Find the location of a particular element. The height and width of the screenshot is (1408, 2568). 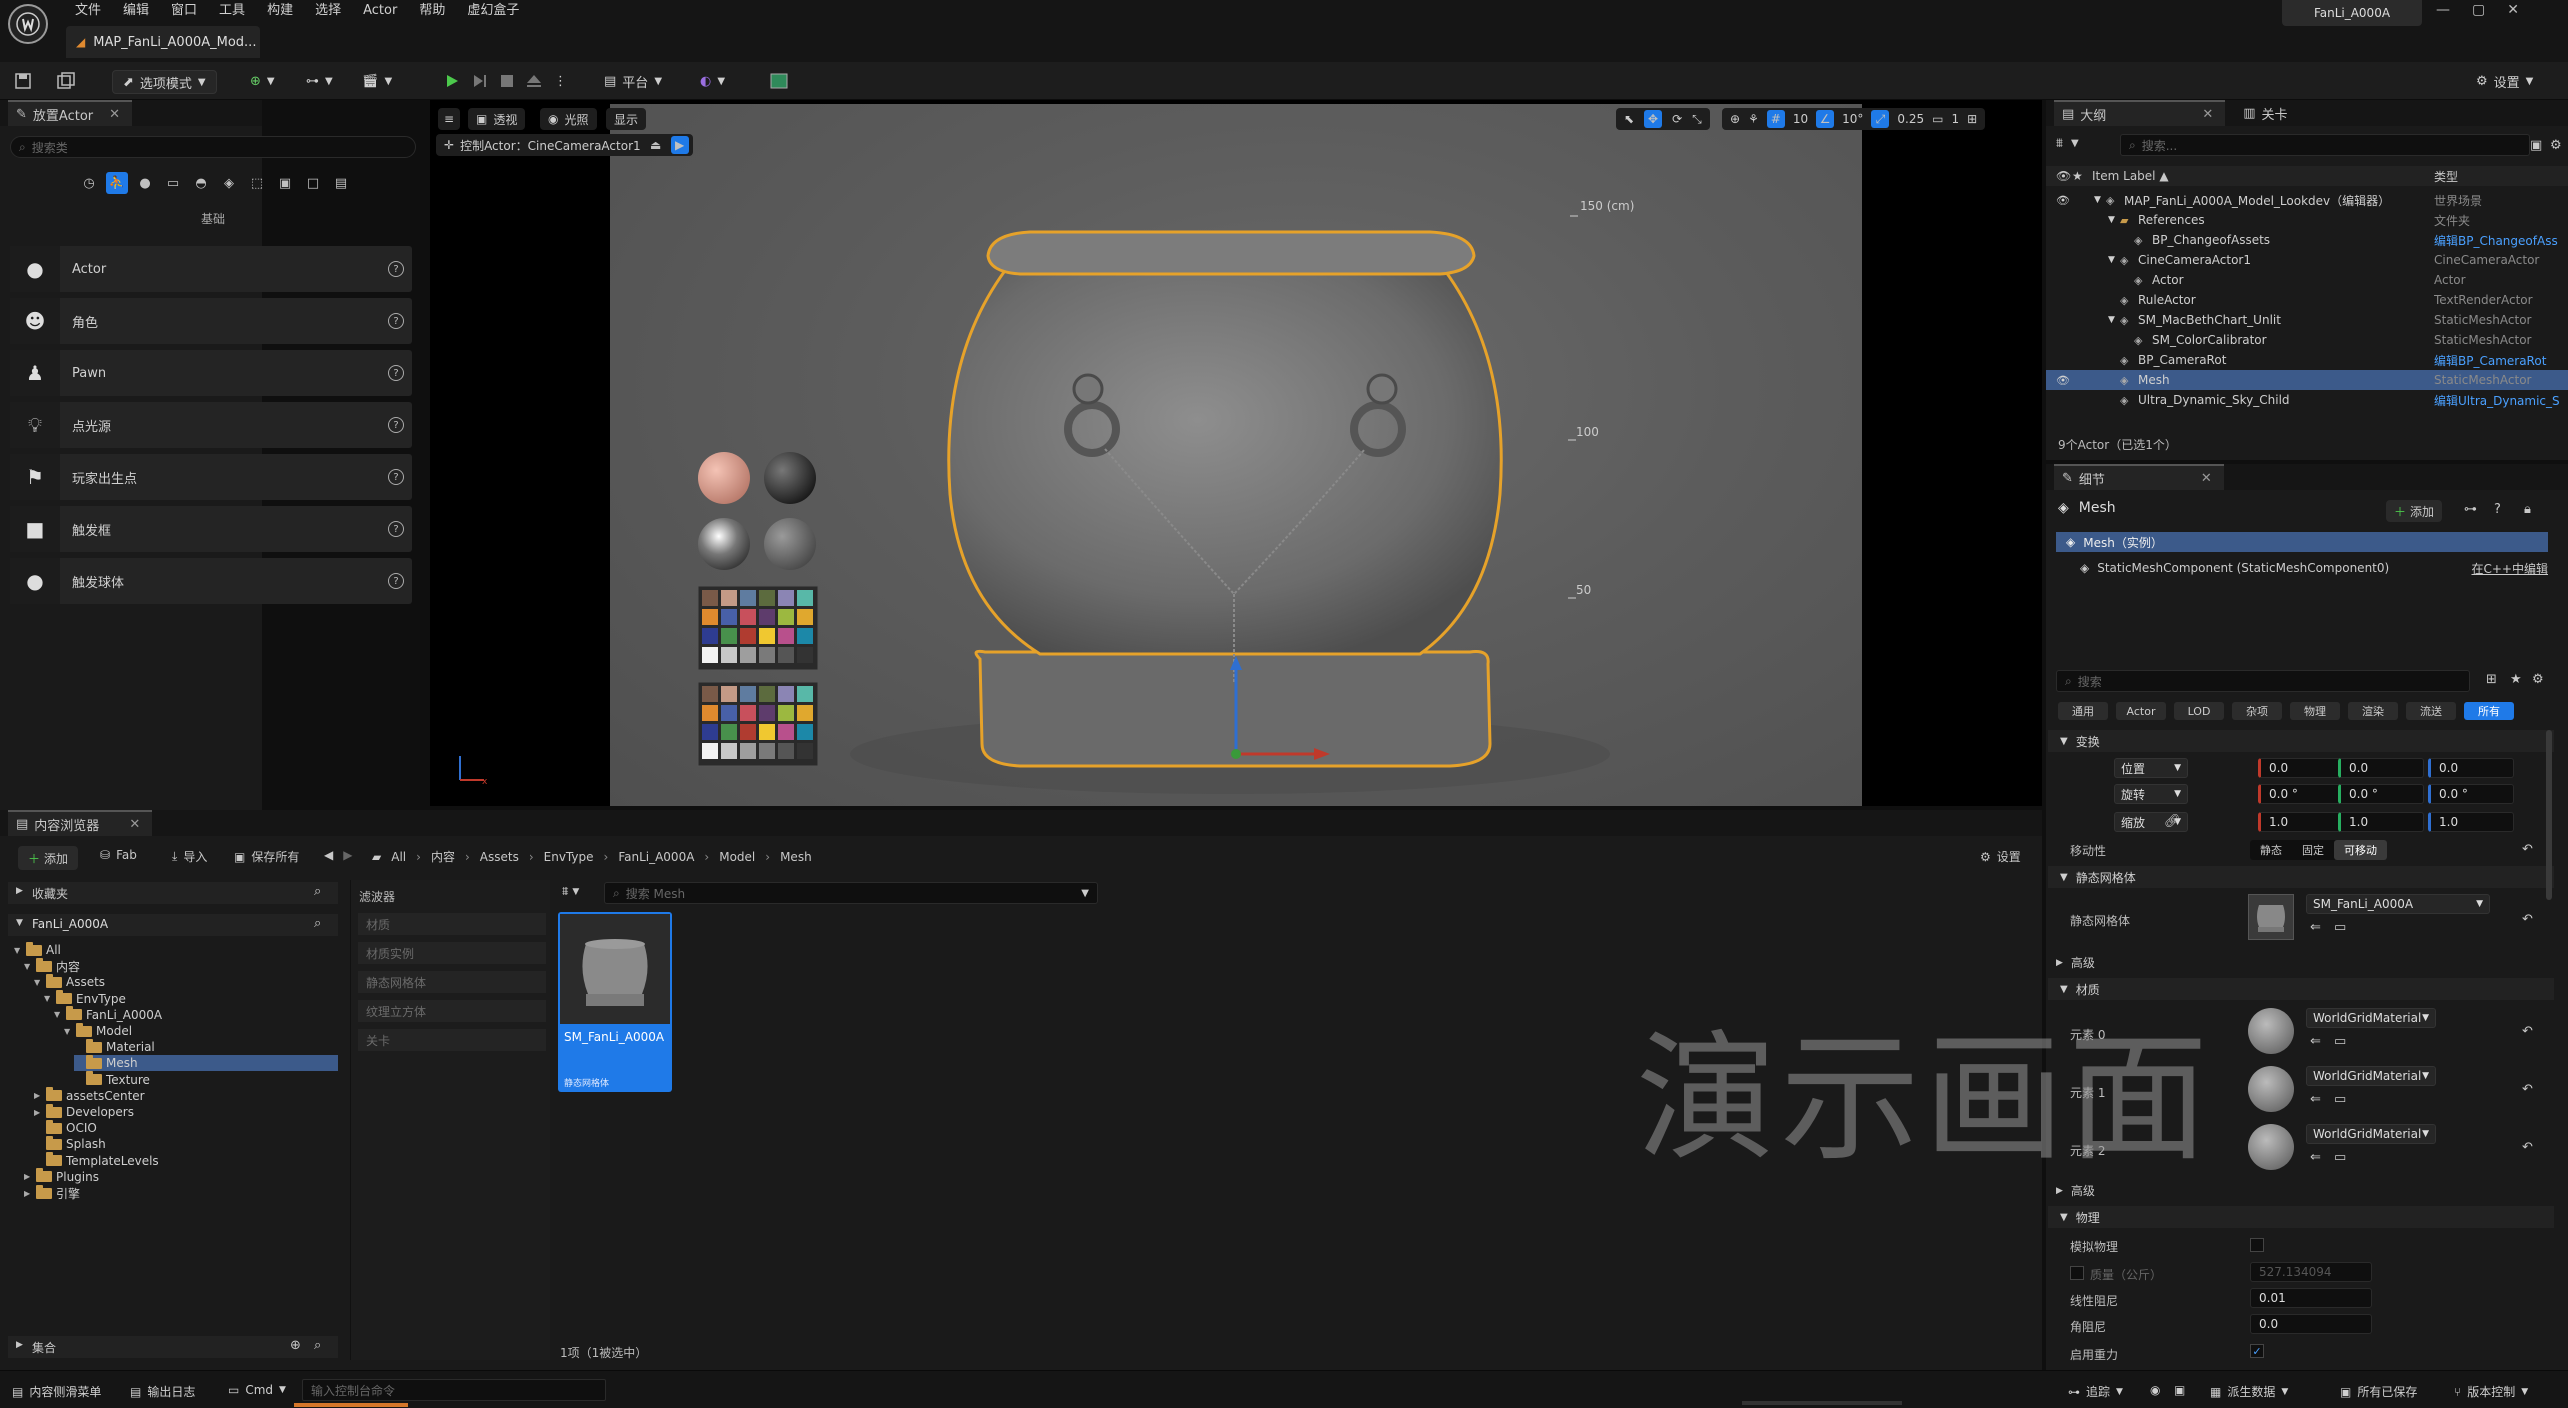

folder-tree-item: Splash is located at coordinates (70, 1143).